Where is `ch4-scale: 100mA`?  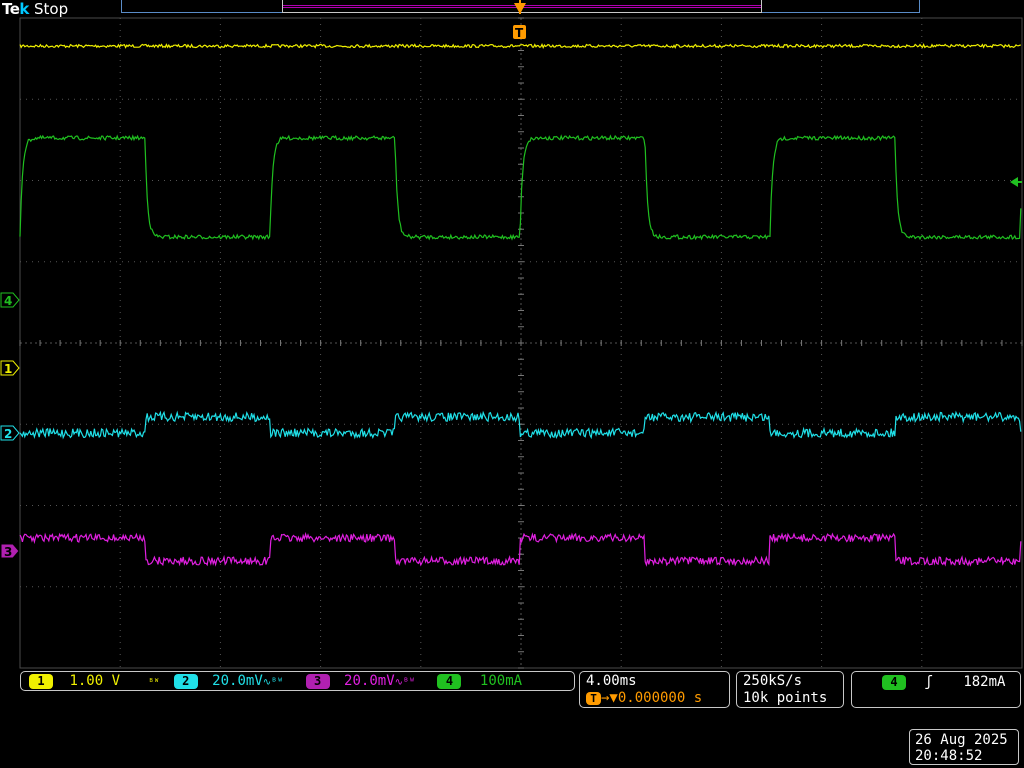 ch4-scale: 100mA is located at coordinates (501, 681).